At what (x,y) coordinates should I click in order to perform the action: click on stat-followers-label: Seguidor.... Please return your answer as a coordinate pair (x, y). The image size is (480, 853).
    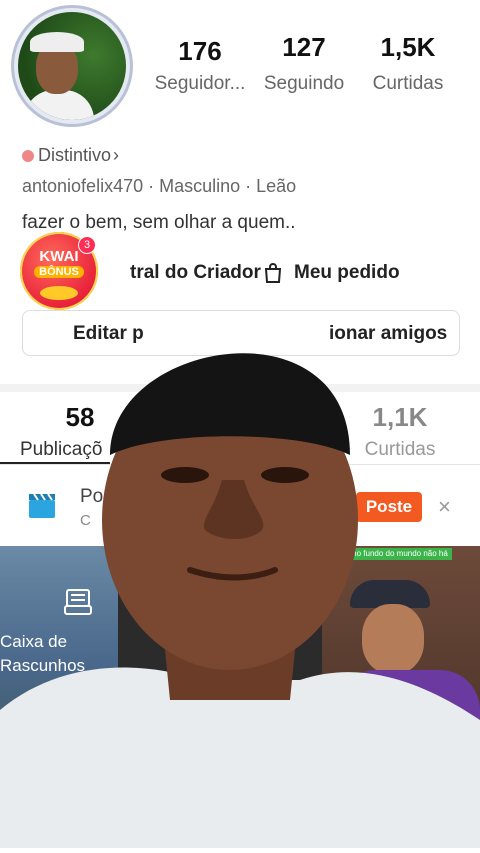
    Looking at the image, I should click on (200, 83).